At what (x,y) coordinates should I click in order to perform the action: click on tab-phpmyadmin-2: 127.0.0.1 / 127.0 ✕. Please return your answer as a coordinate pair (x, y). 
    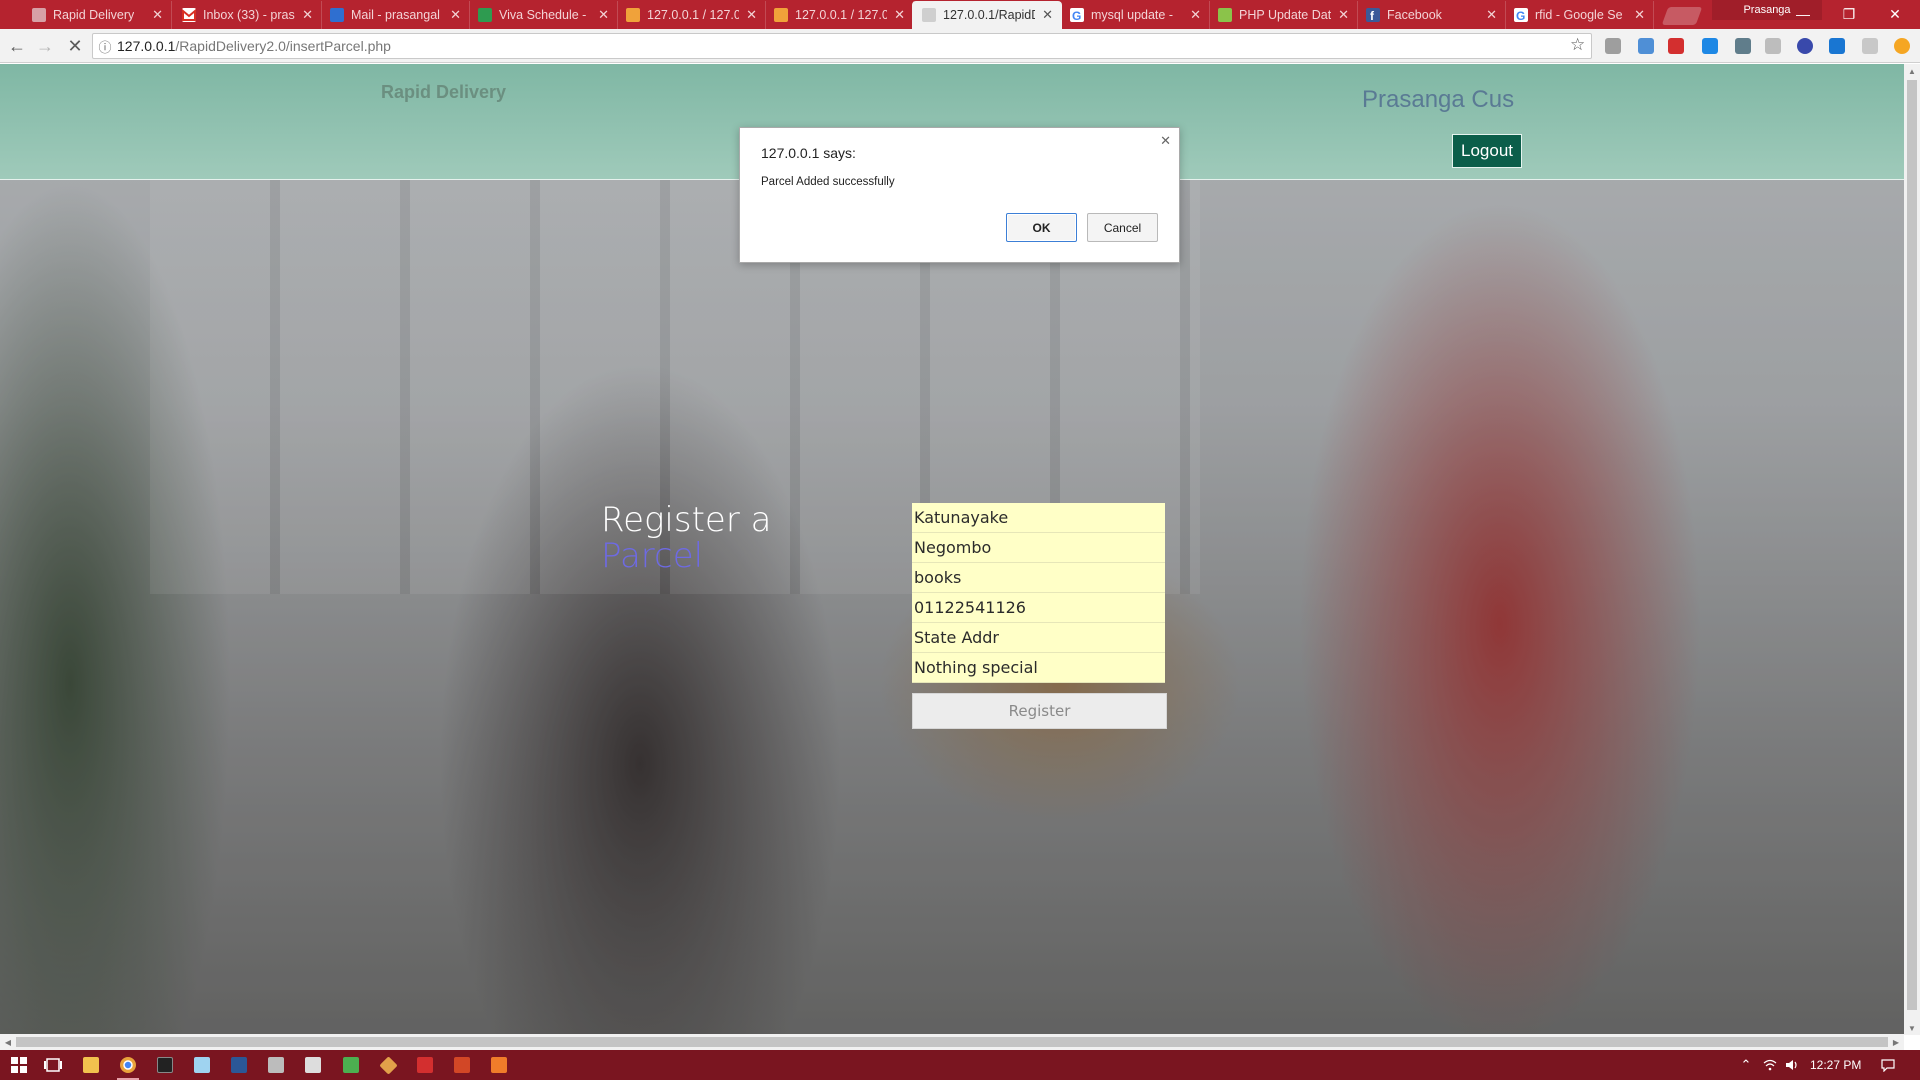
    Looking at the image, I should click on (839, 15).